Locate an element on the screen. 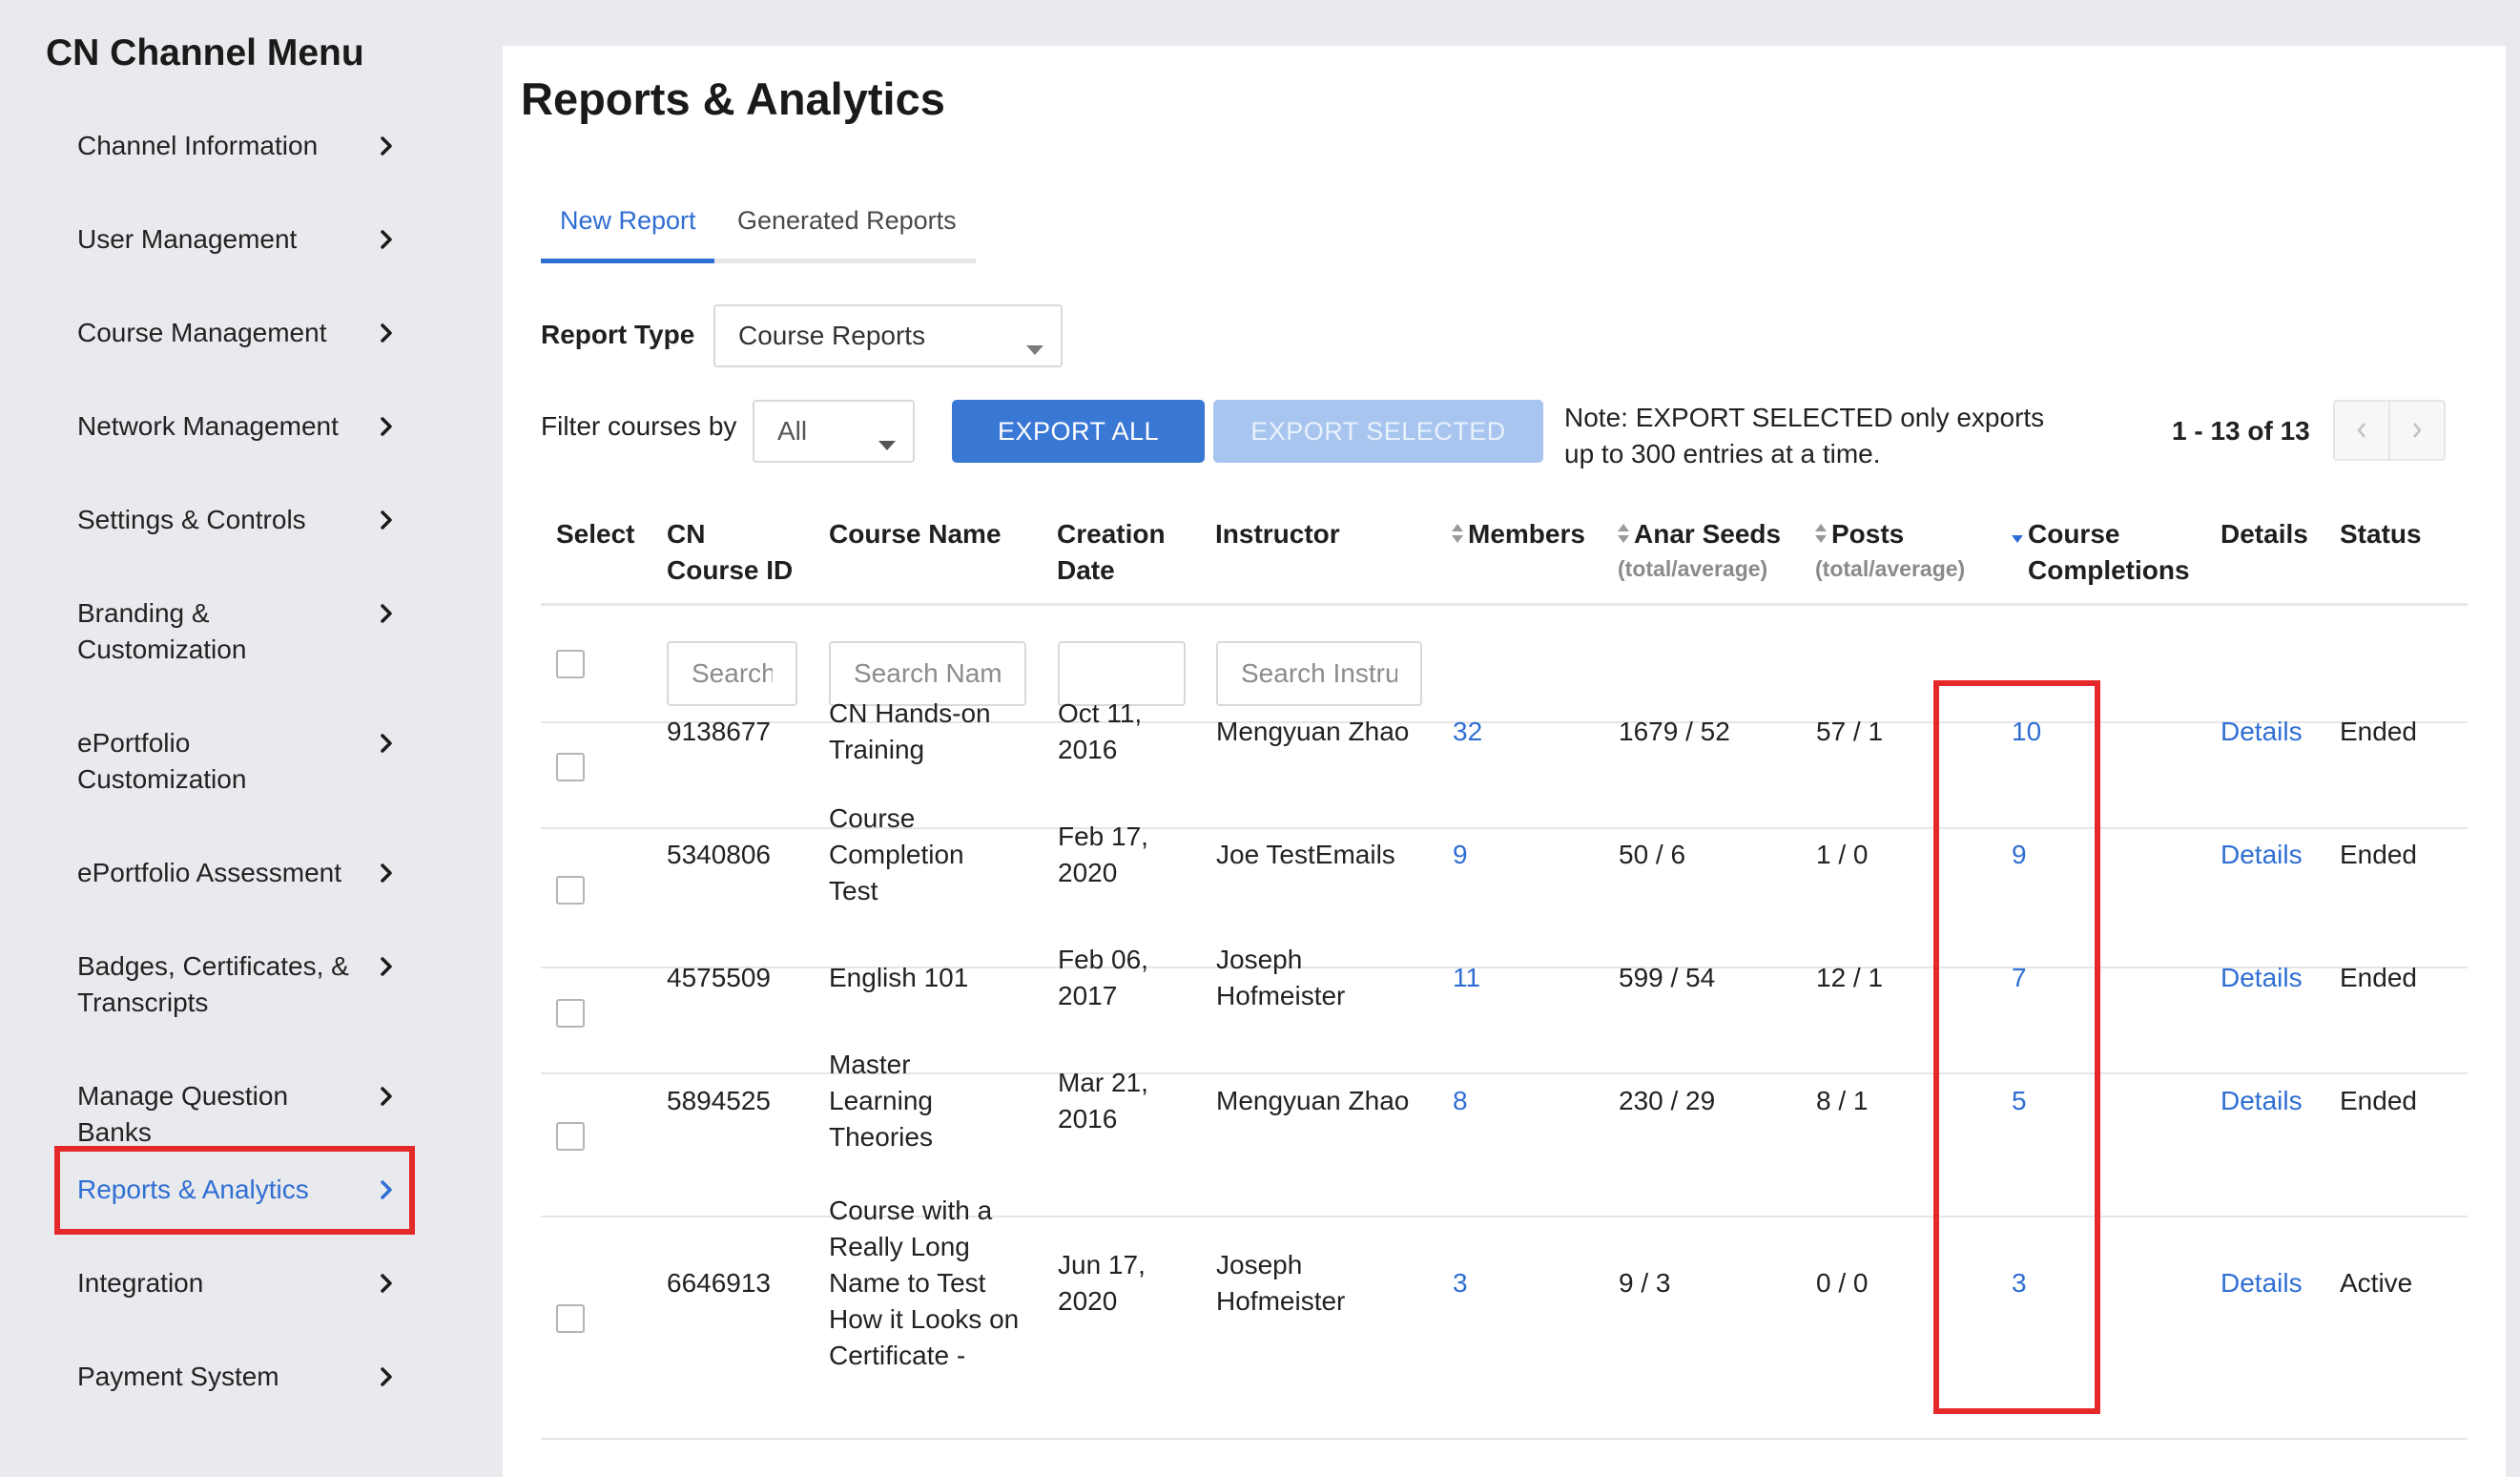 The image size is (2520, 1477). sidebar-title: CN Channel Menu is located at coordinates (205, 53).